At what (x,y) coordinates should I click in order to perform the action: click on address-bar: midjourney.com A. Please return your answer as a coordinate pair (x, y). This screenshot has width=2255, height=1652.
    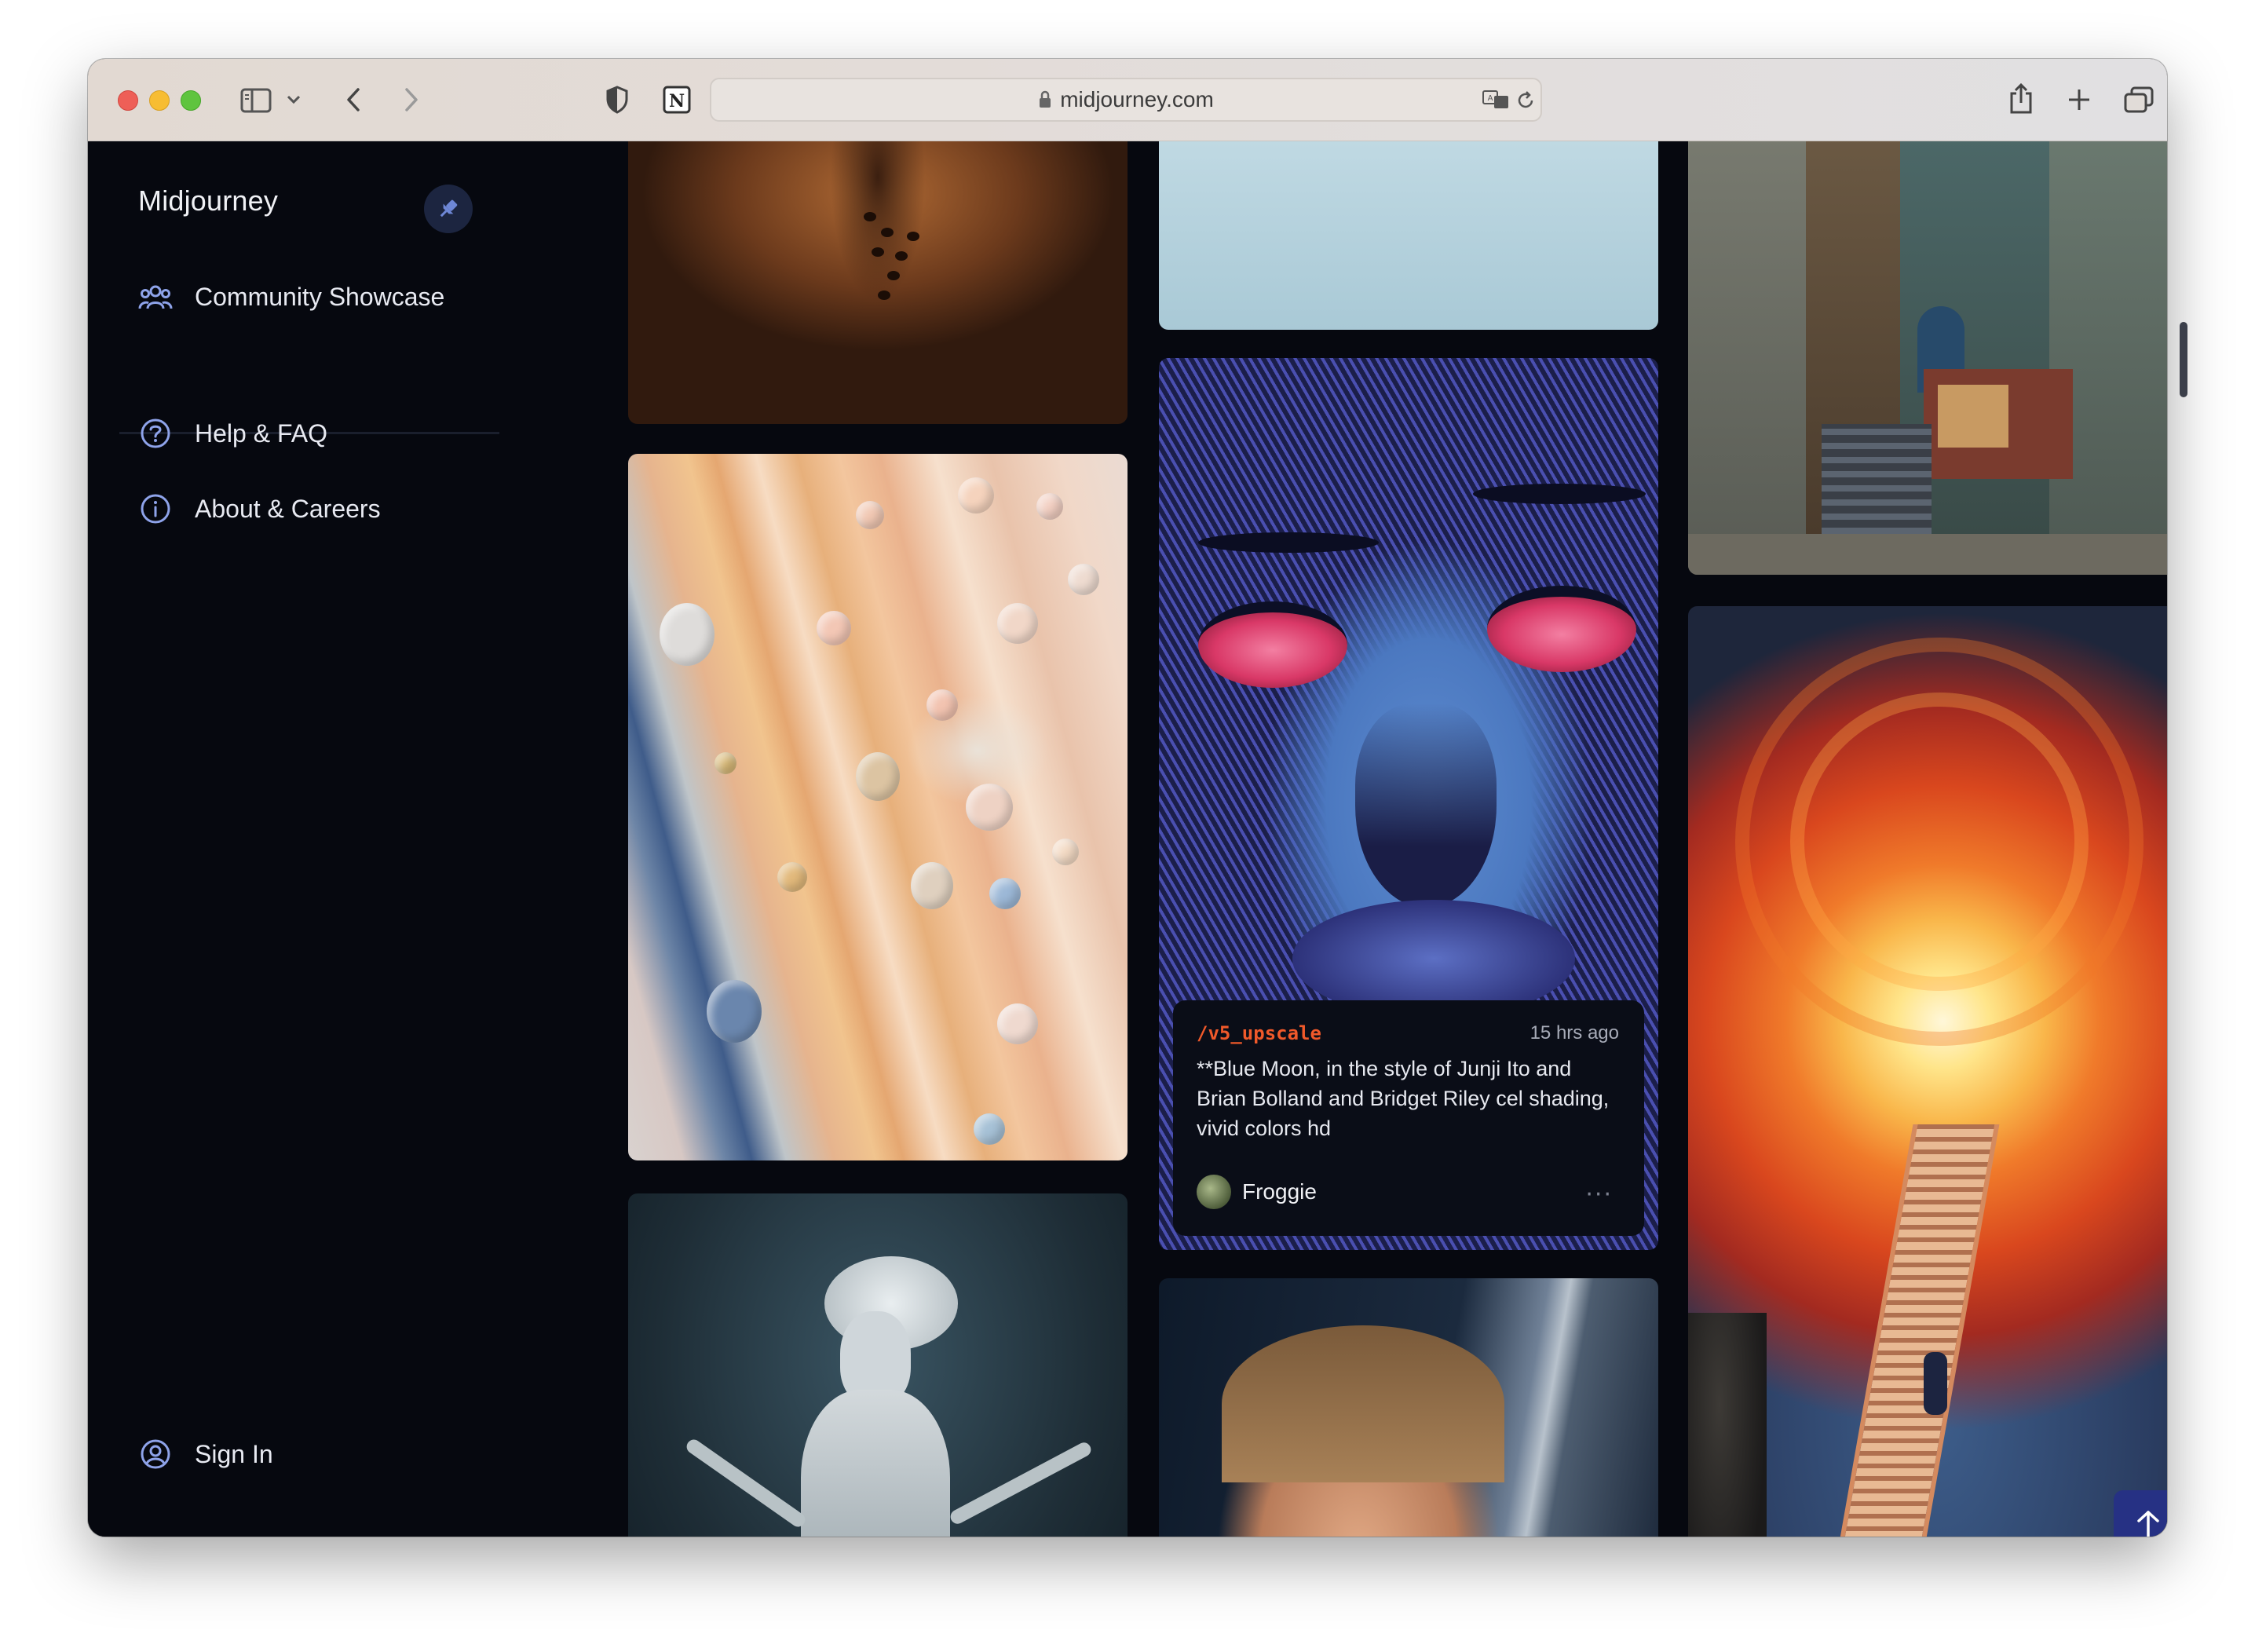
    Looking at the image, I should click on (1126, 100).